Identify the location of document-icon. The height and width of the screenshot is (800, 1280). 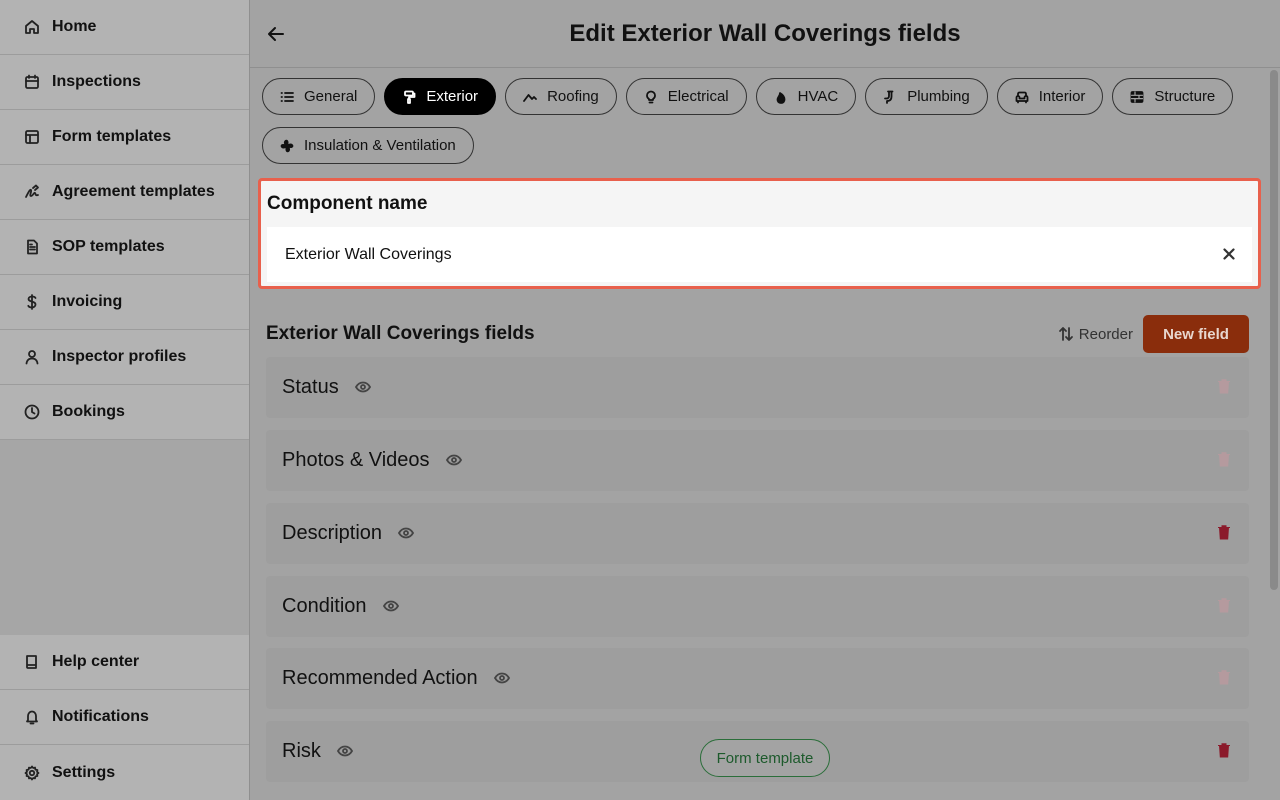
(32, 247).